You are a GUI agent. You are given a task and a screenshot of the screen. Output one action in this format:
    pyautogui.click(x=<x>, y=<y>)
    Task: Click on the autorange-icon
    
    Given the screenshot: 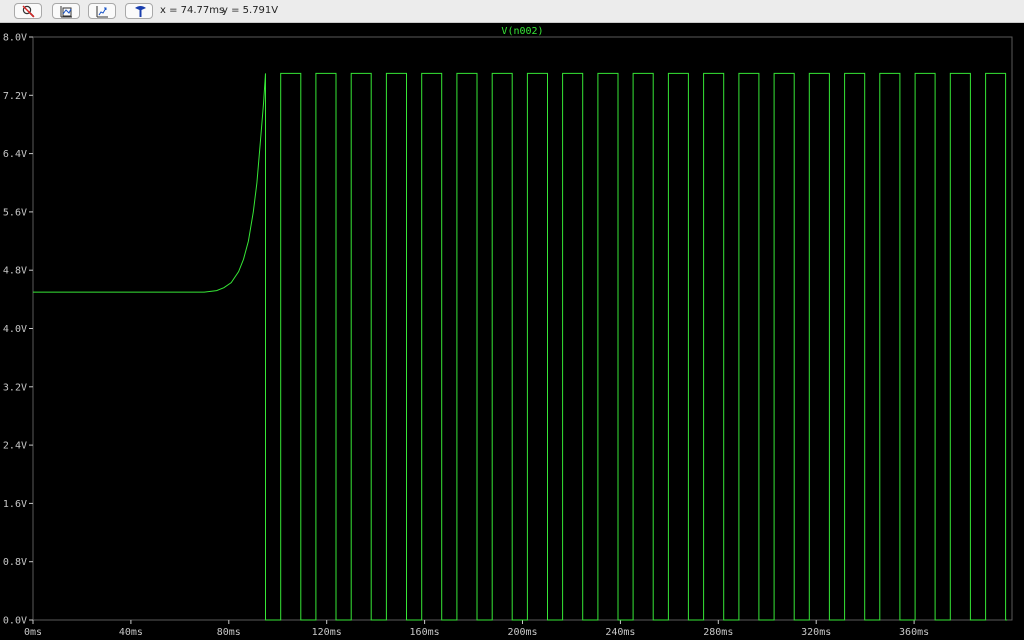 What is the action you would take?
    pyautogui.click(x=66, y=12)
    